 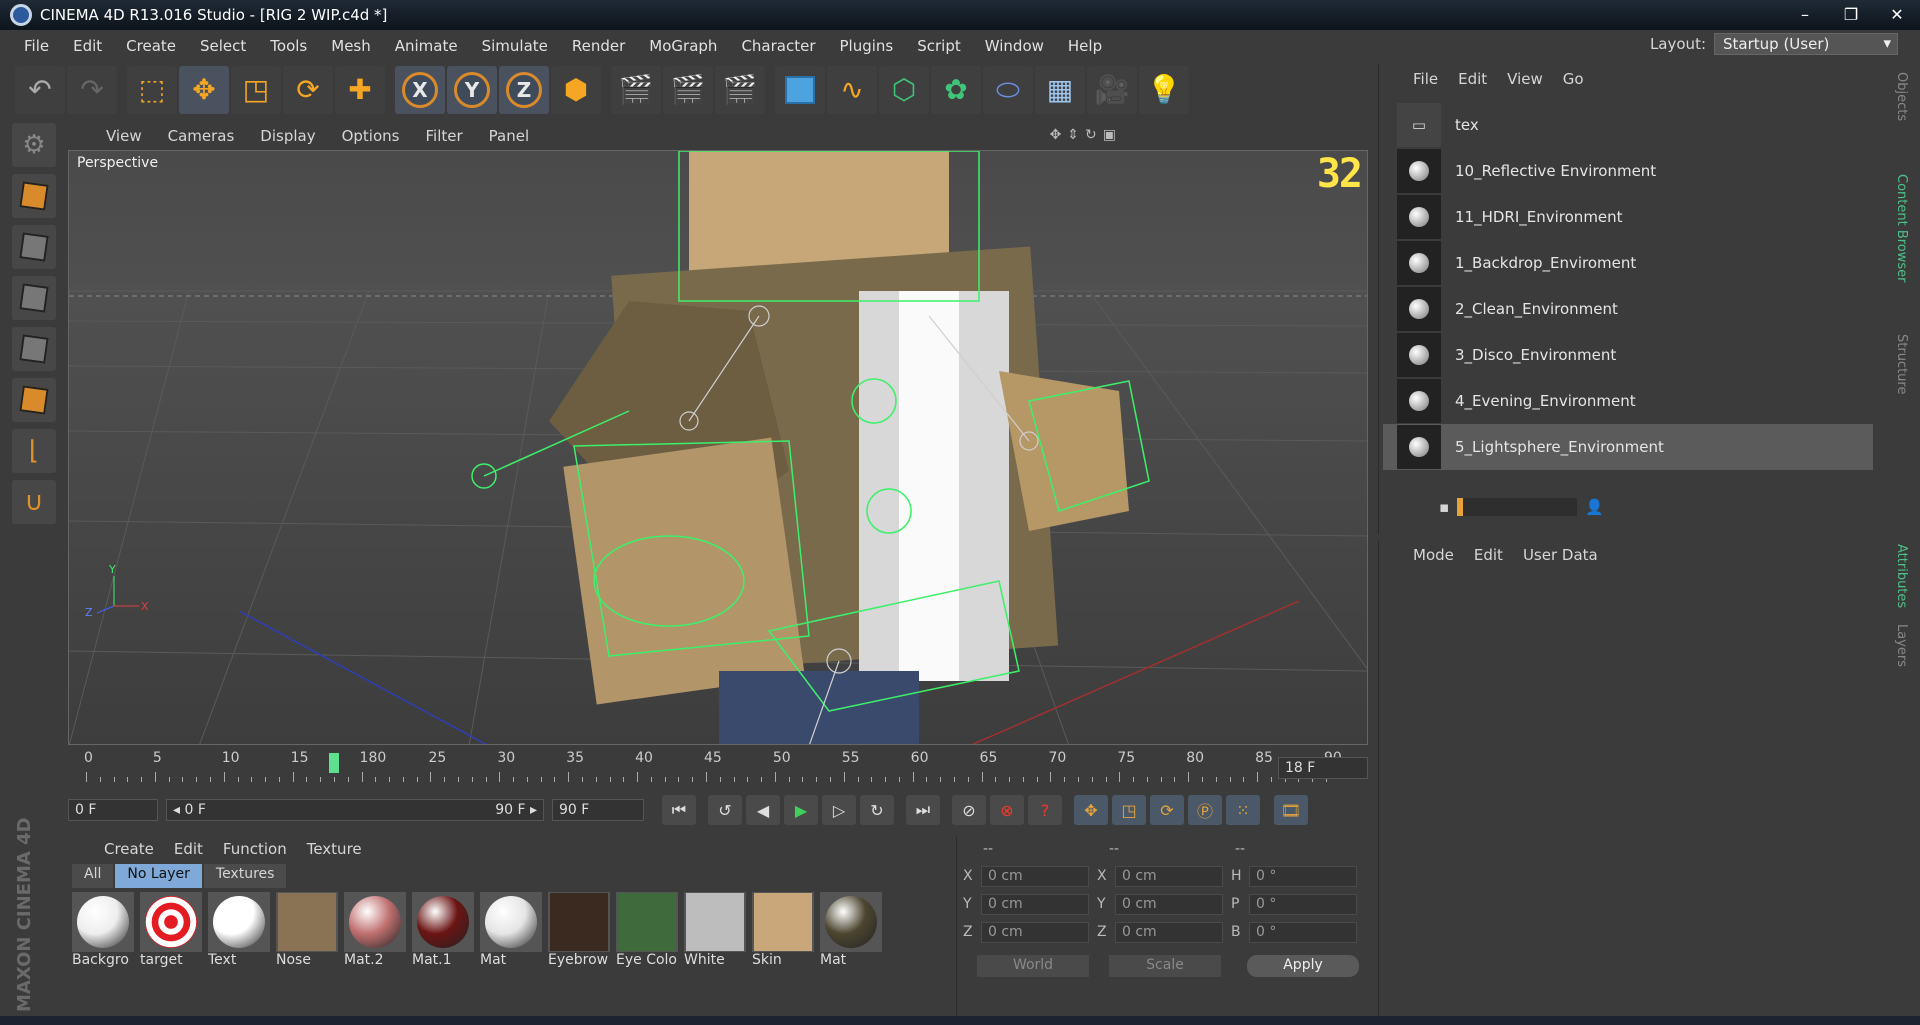 I want to click on points-mode-button, so click(x=34, y=298).